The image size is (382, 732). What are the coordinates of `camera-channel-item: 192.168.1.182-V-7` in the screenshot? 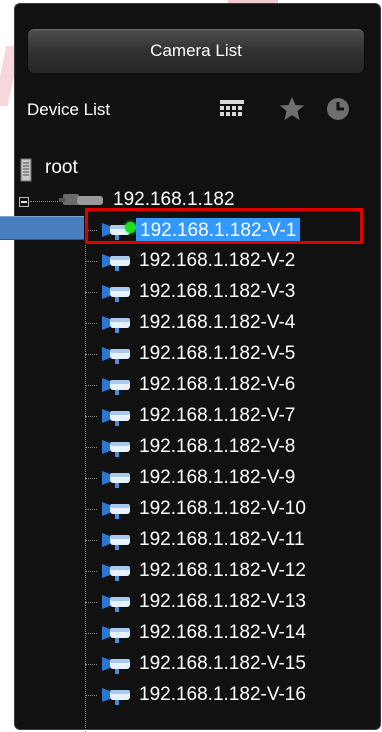 It's located at (232, 417).